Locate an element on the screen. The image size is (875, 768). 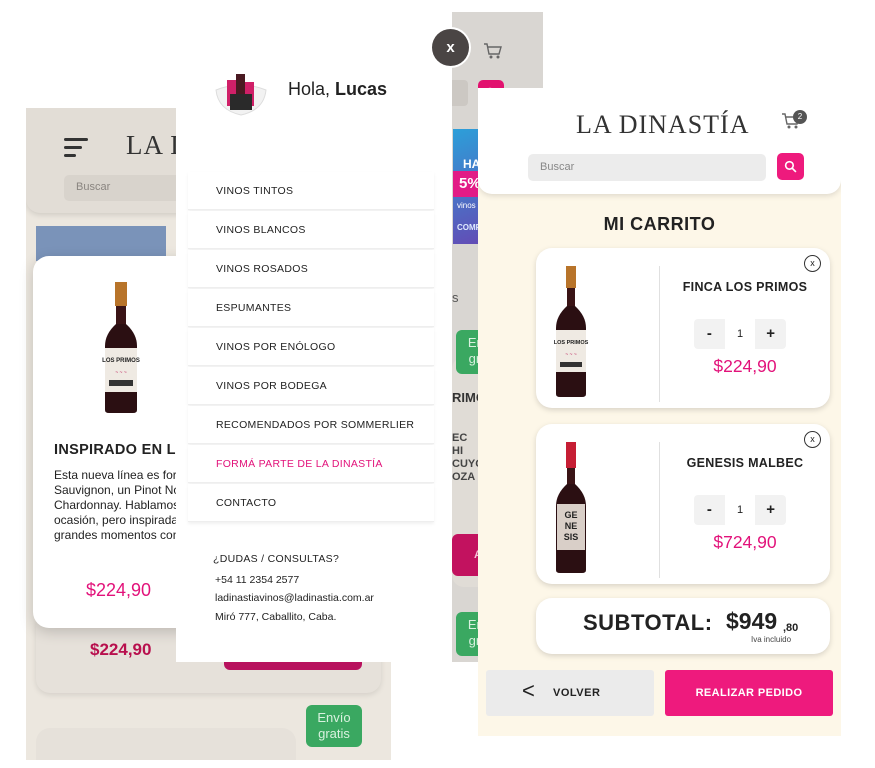
cart-count-badge: 2 is located at coordinates (800, 117).